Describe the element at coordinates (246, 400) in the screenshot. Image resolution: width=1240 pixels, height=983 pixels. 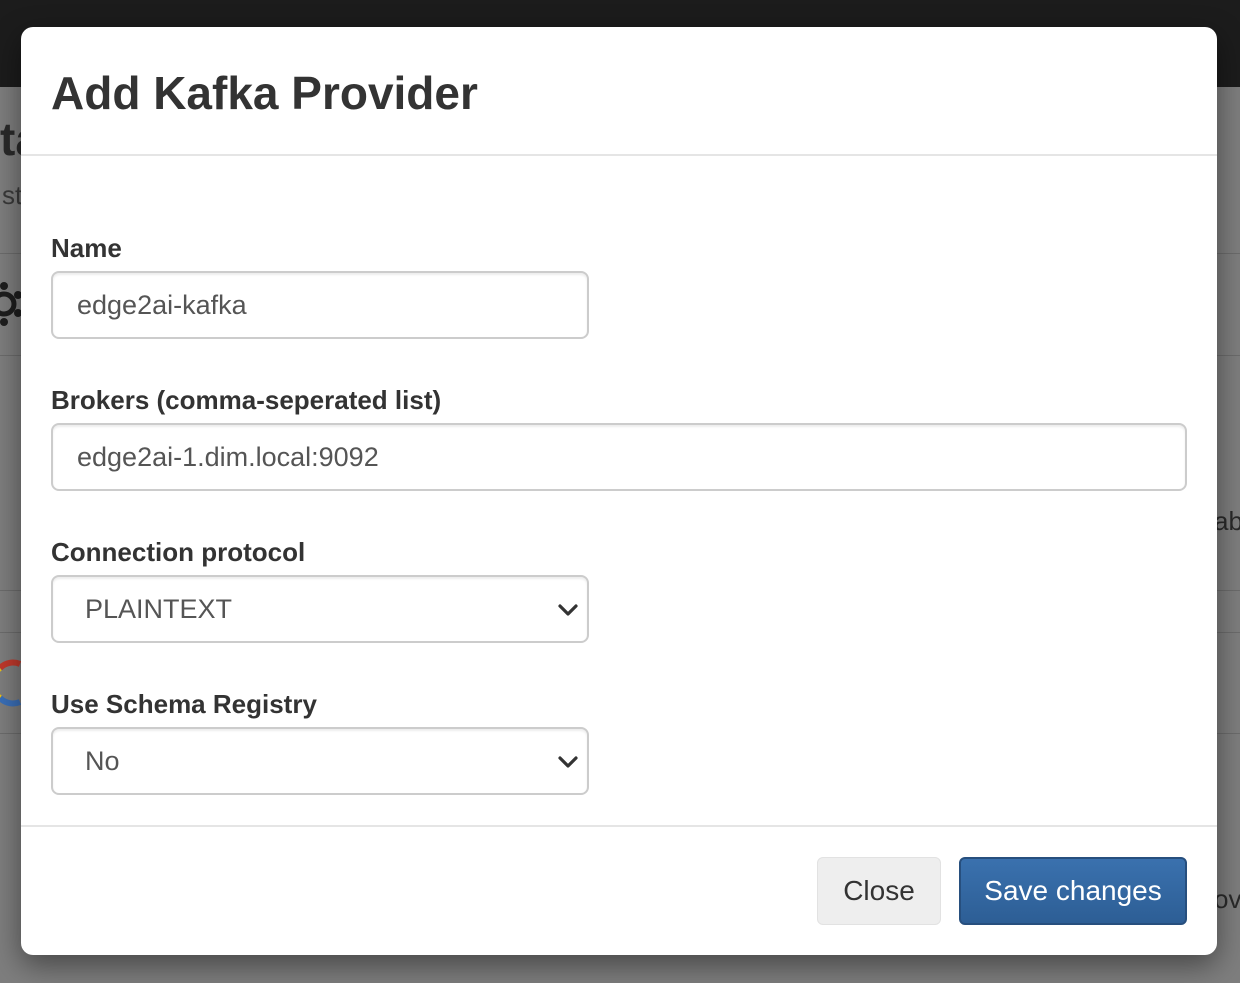
I see `brokers-label: Brokers (comma-seperated list)` at that location.